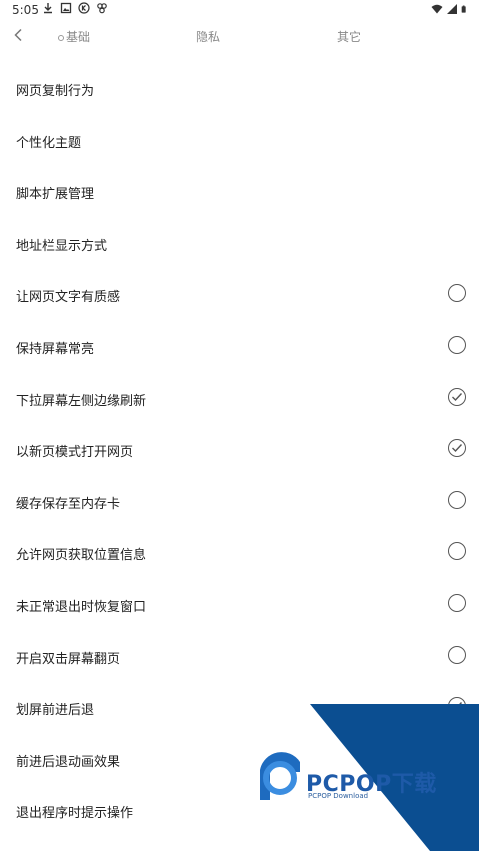 The width and height of the screenshot is (479, 855). Describe the element at coordinates (239, 192) in the screenshot. I see `setting-row-script-extensions: 脚本扩展管理` at that location.